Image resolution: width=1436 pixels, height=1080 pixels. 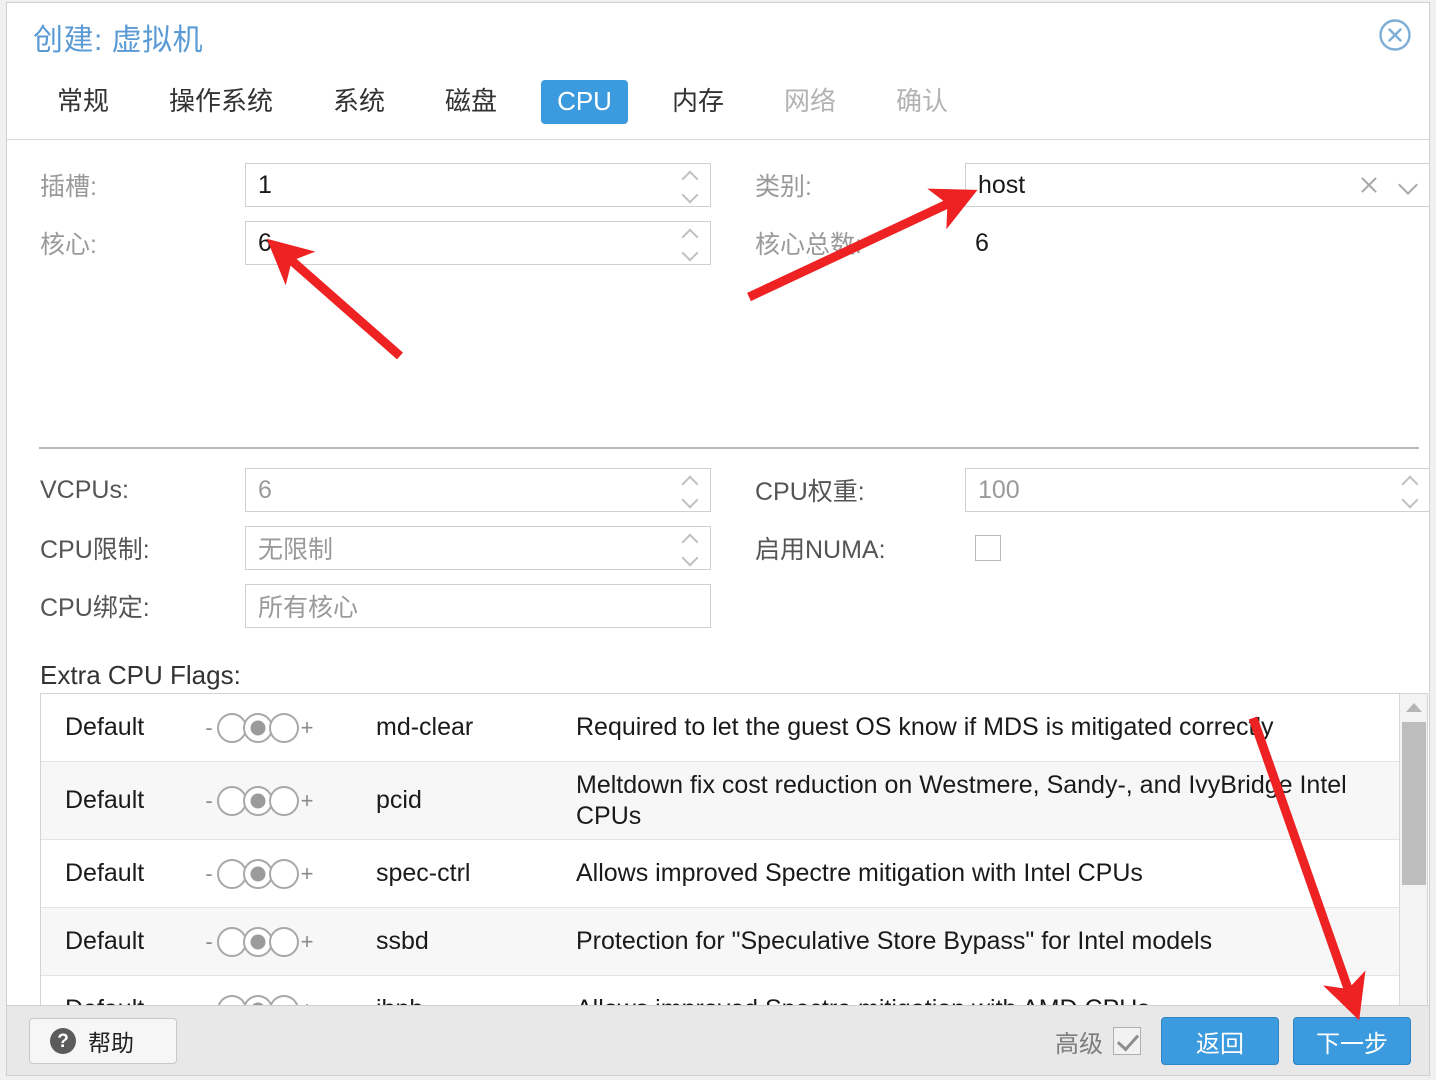 I want to click on sockets-label: 插槽:, so click(x=68, y=187).